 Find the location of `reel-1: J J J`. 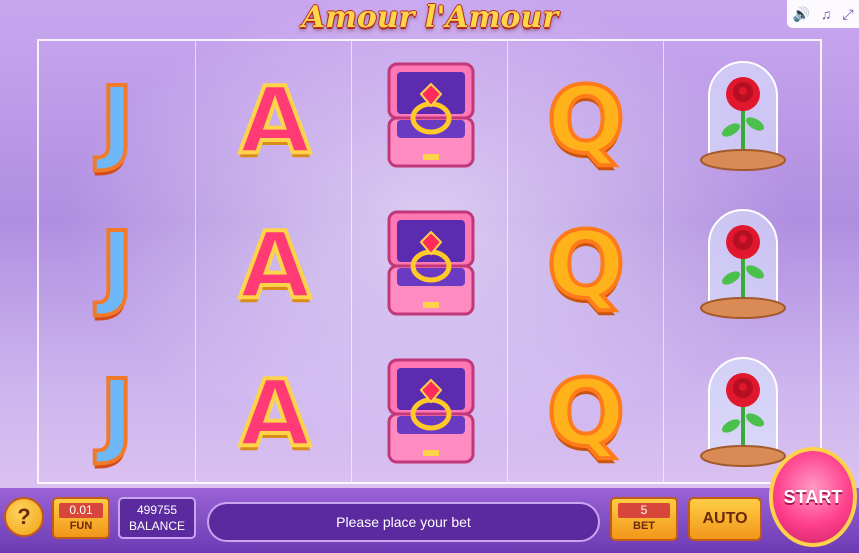

reel-1: J J J is located at coordinates (117, 261).